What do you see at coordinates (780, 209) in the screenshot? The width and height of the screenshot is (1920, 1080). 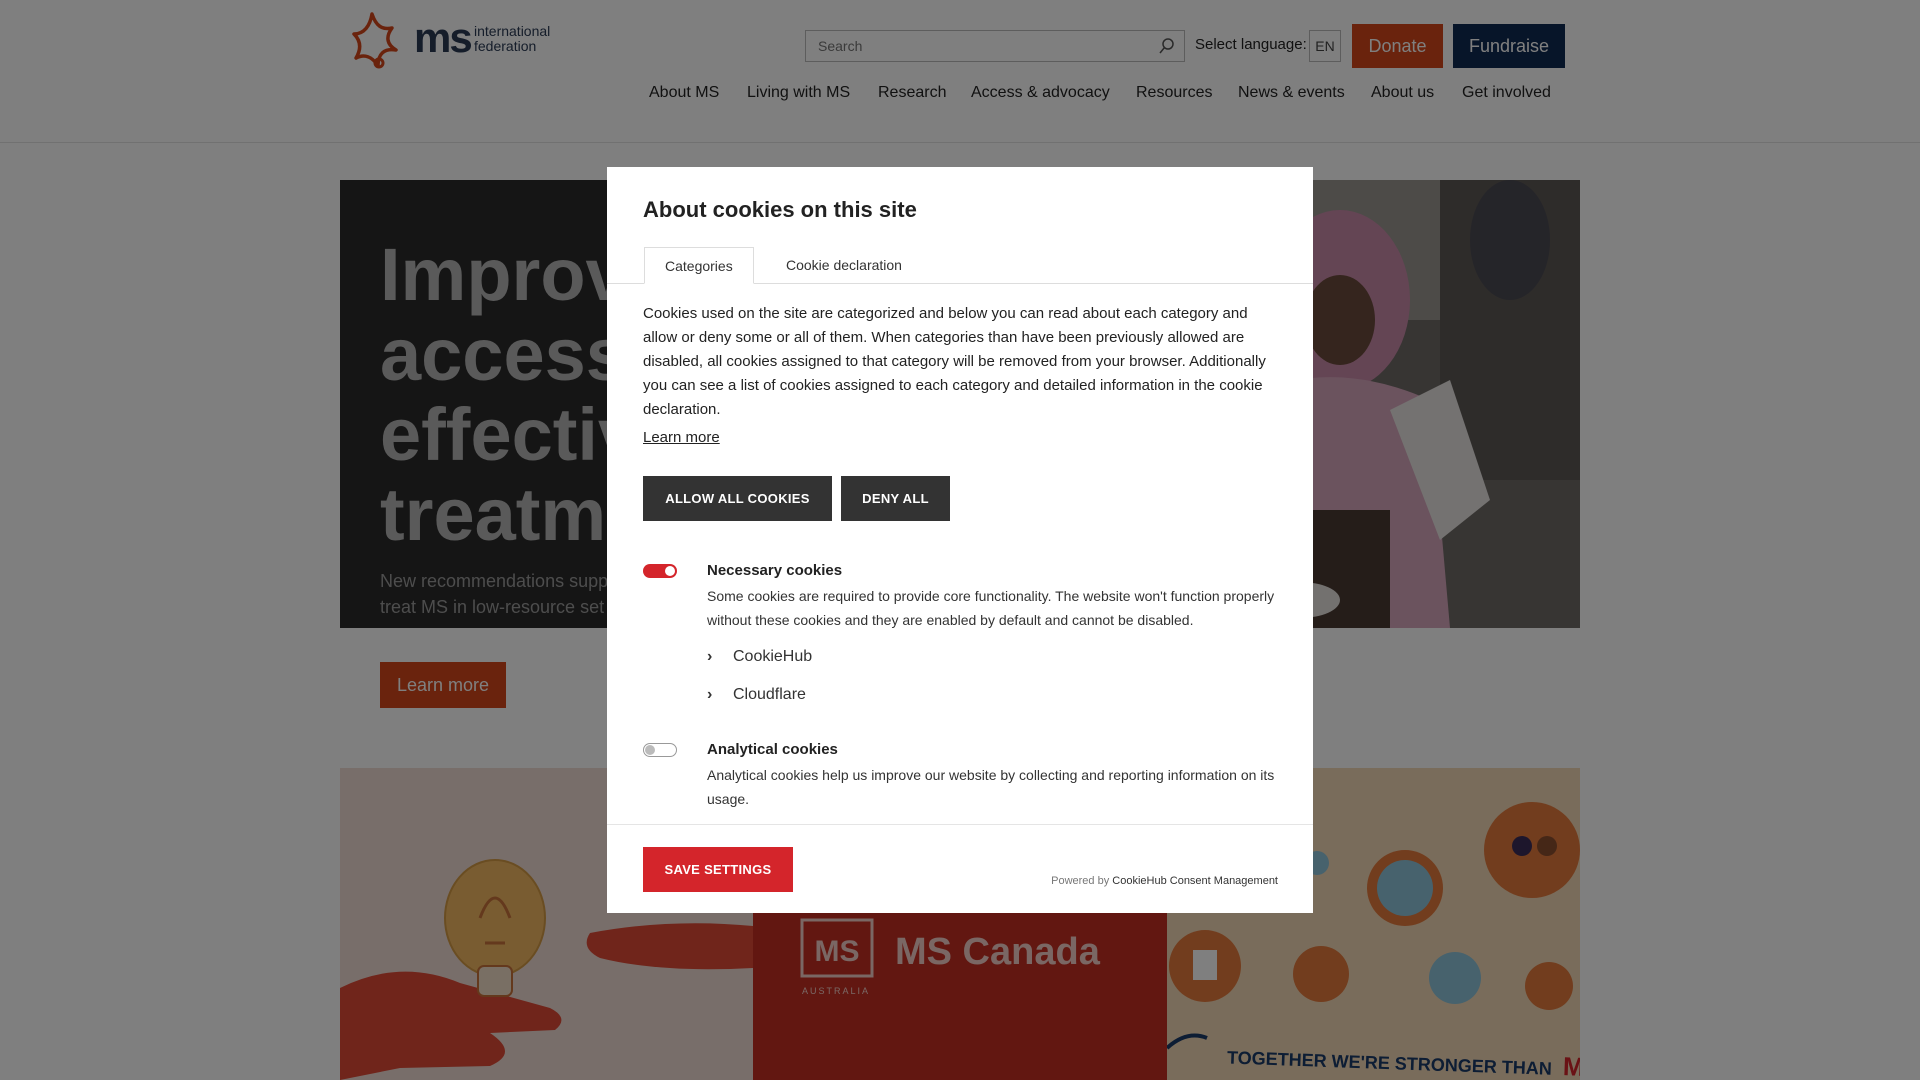 I see `dialog-title: About cookies on this site` at bounding box center [780, 209].